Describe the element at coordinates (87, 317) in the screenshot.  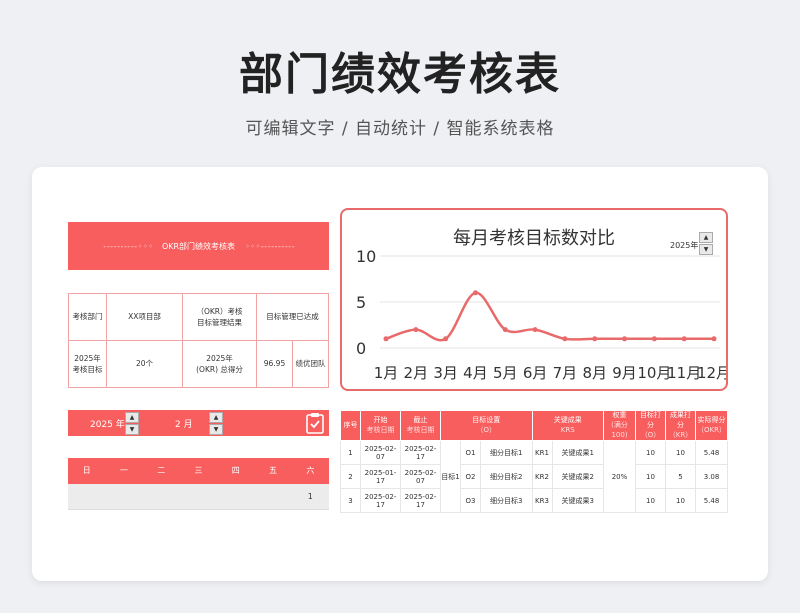
I see `summary-cell: 考核部门` at that location.